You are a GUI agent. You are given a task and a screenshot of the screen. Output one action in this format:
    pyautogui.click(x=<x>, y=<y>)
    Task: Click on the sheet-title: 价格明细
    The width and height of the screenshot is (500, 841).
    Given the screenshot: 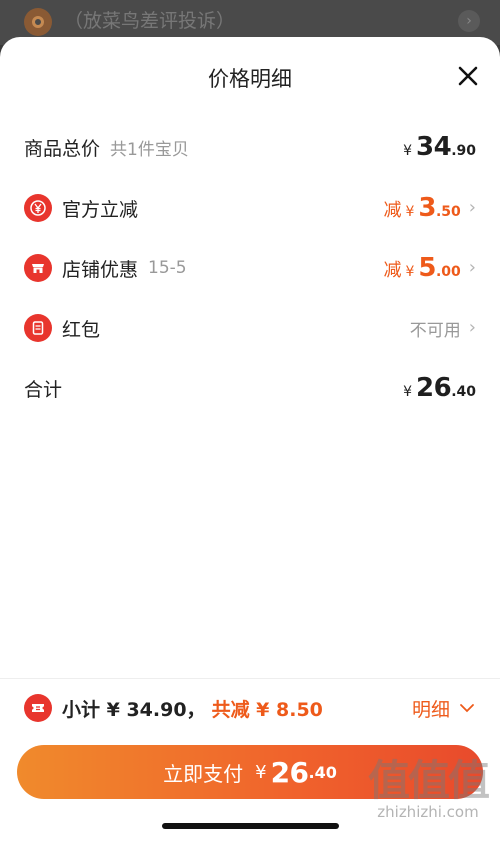 What is the action you would take?
    pyautogui.click(x=250, y=79)
    